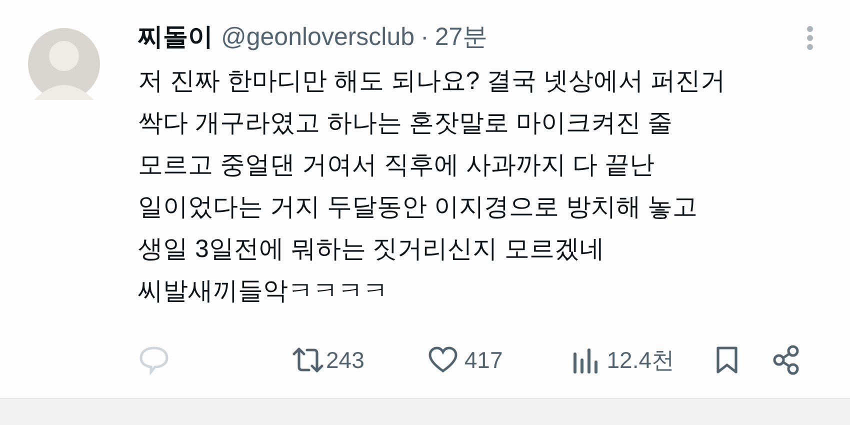 The image size is (850, 425). Describe the element at coordinates (726, 360) in the screenshot. I see `bookmark-icon` at that location.